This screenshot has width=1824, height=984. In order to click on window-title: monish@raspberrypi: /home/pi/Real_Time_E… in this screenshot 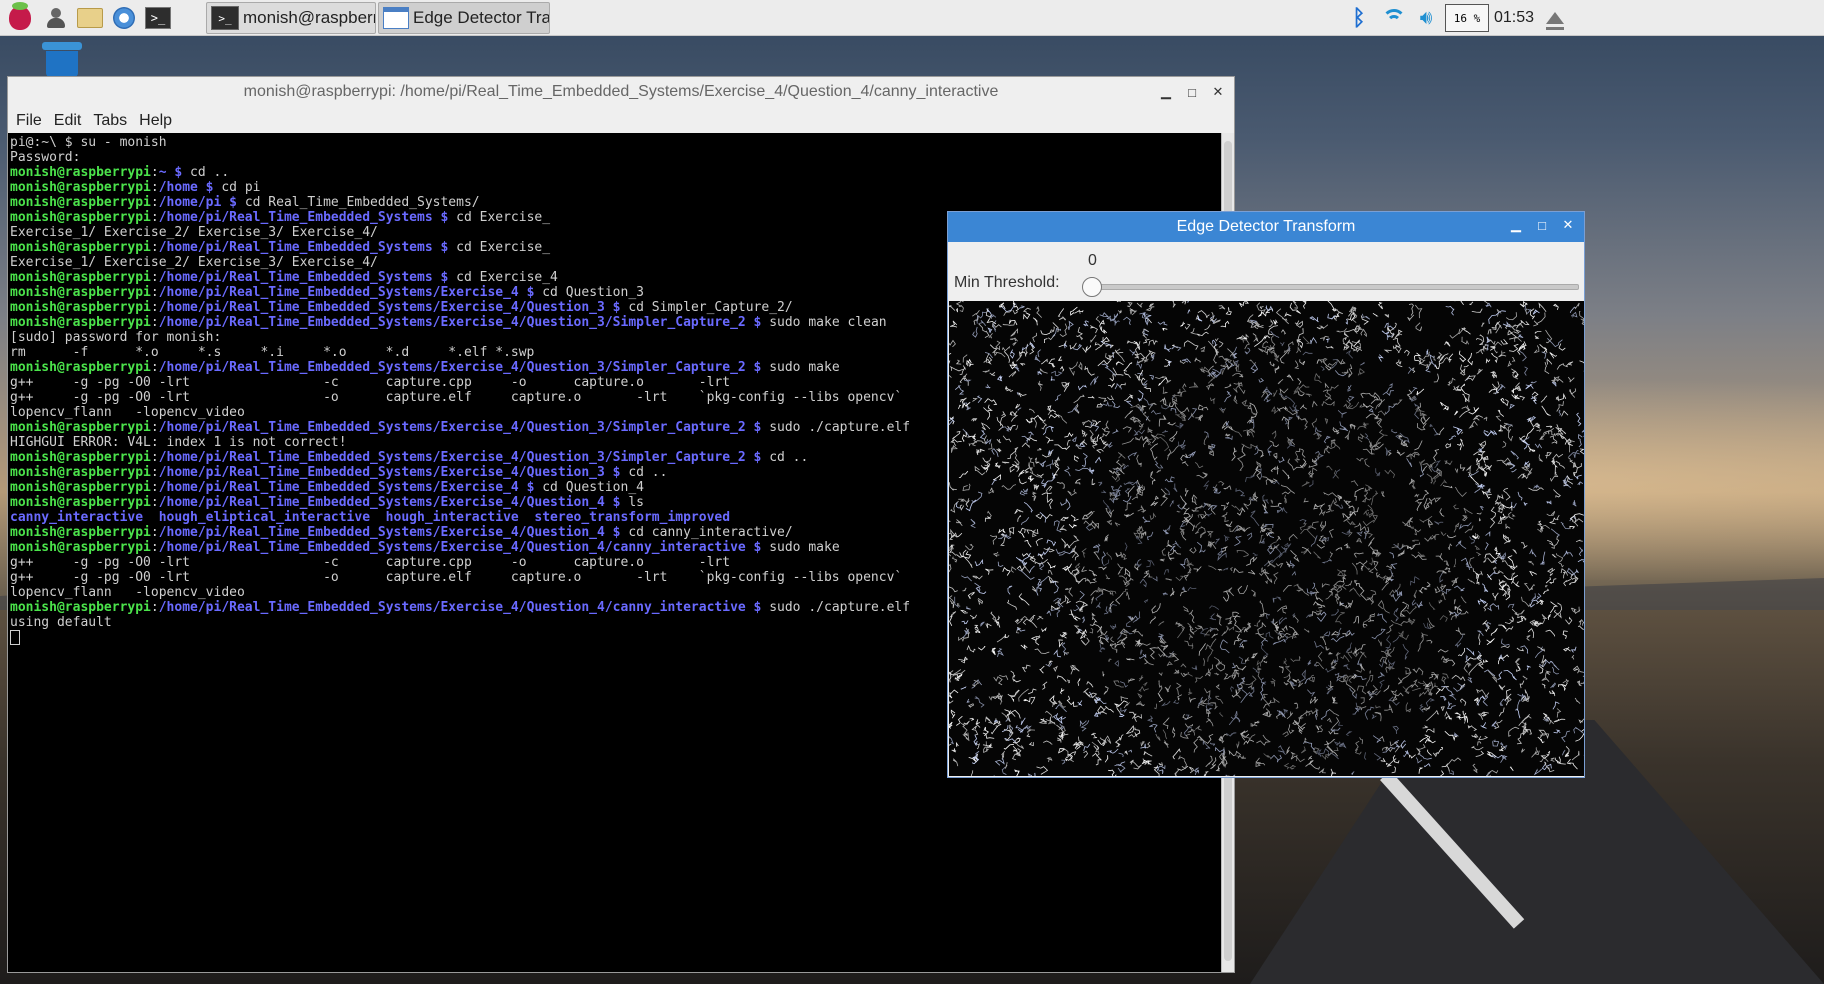, I will do `click(621, 92)`.